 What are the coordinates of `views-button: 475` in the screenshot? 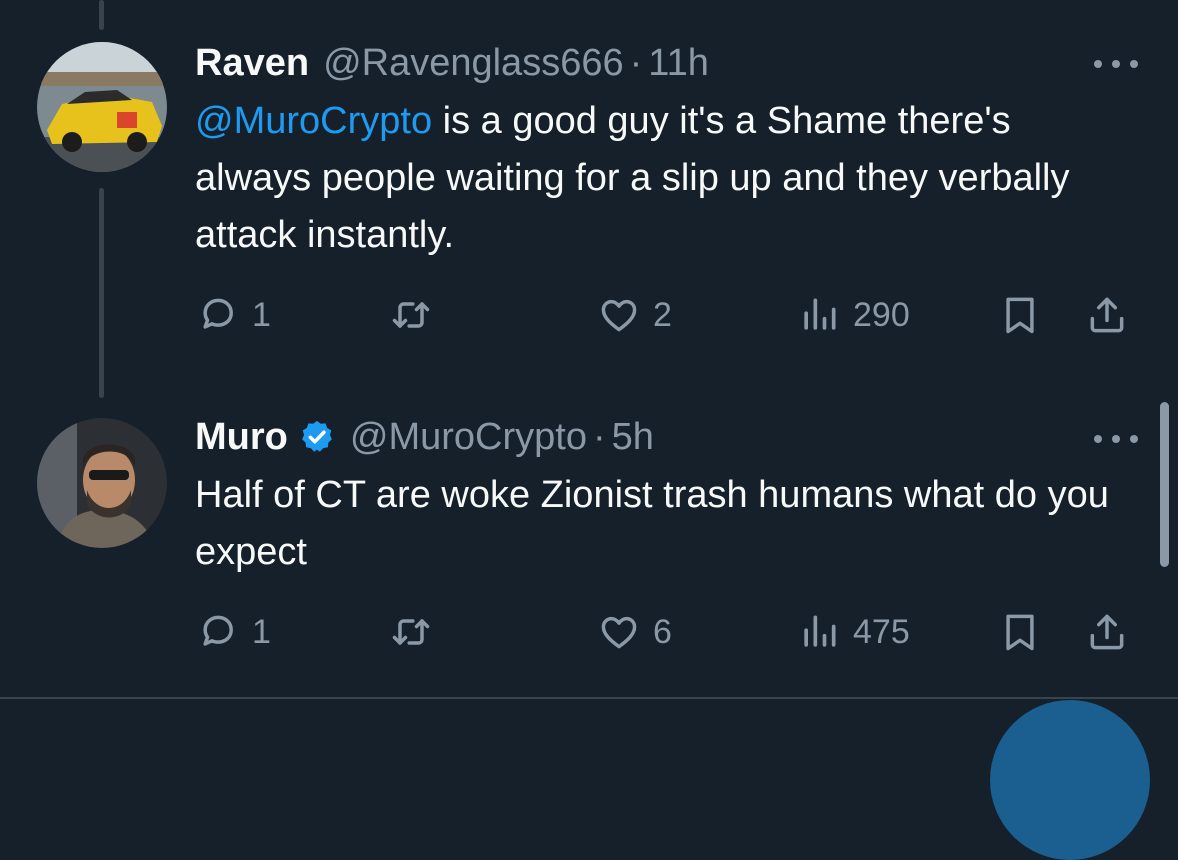 It's located at (853, 632).